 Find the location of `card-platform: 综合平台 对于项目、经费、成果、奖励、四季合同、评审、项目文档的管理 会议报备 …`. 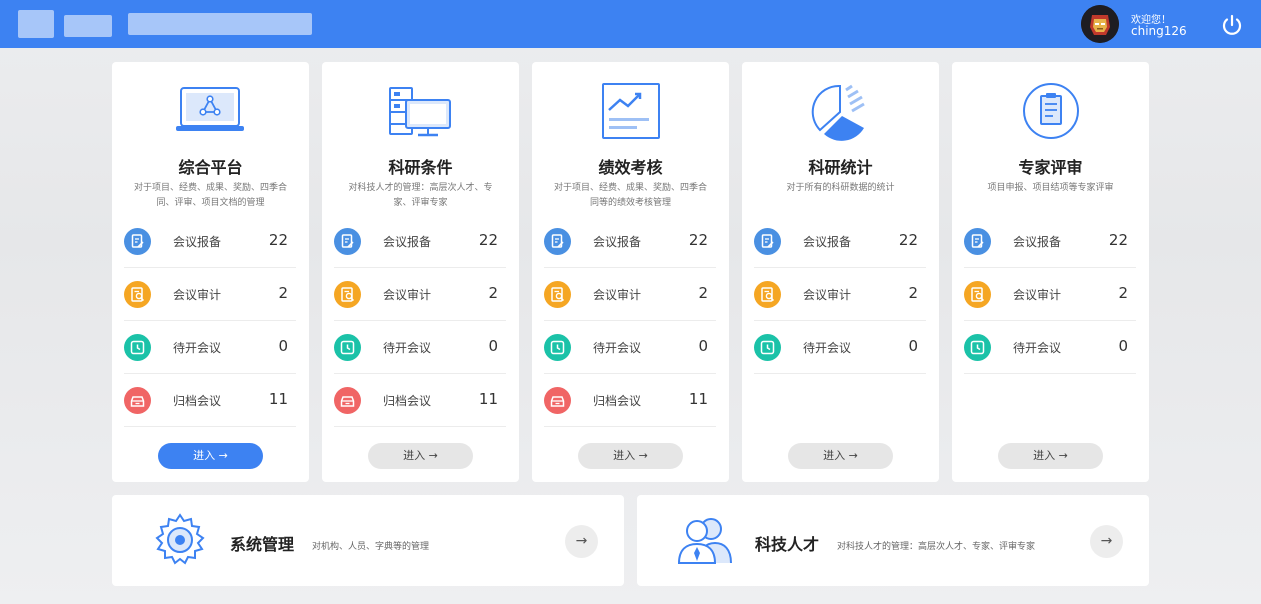

card-platform: 综合平台 对于项目、经费、成果、奖励、四季合同、评审、项目文档的管理 会议报备 … is located at coordinates (210, 272).